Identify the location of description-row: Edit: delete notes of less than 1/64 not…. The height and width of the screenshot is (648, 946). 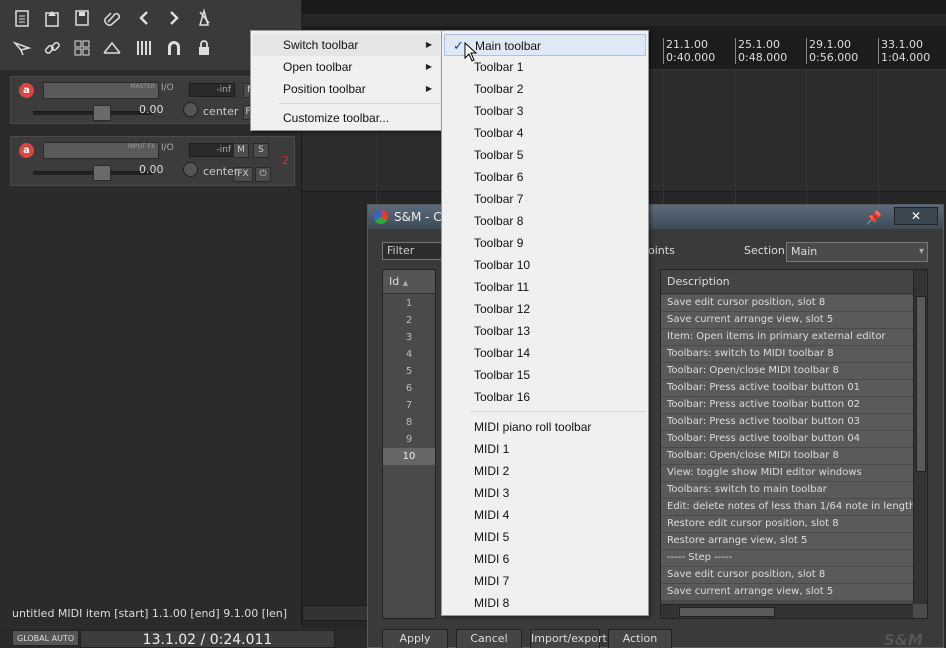
(787, 507).